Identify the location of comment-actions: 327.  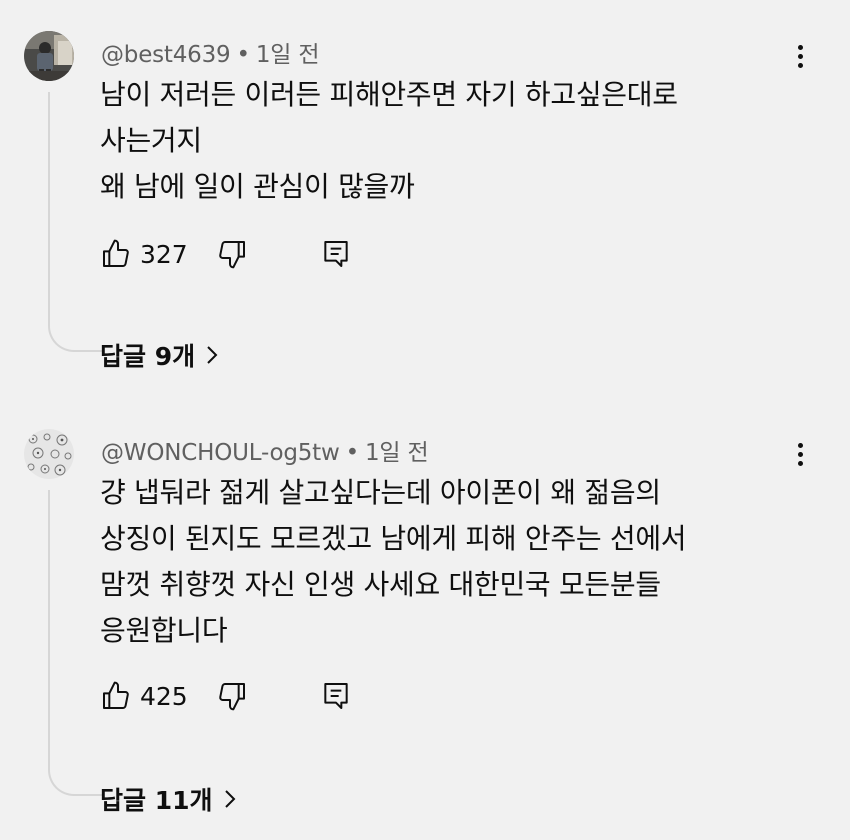
(240, 258).